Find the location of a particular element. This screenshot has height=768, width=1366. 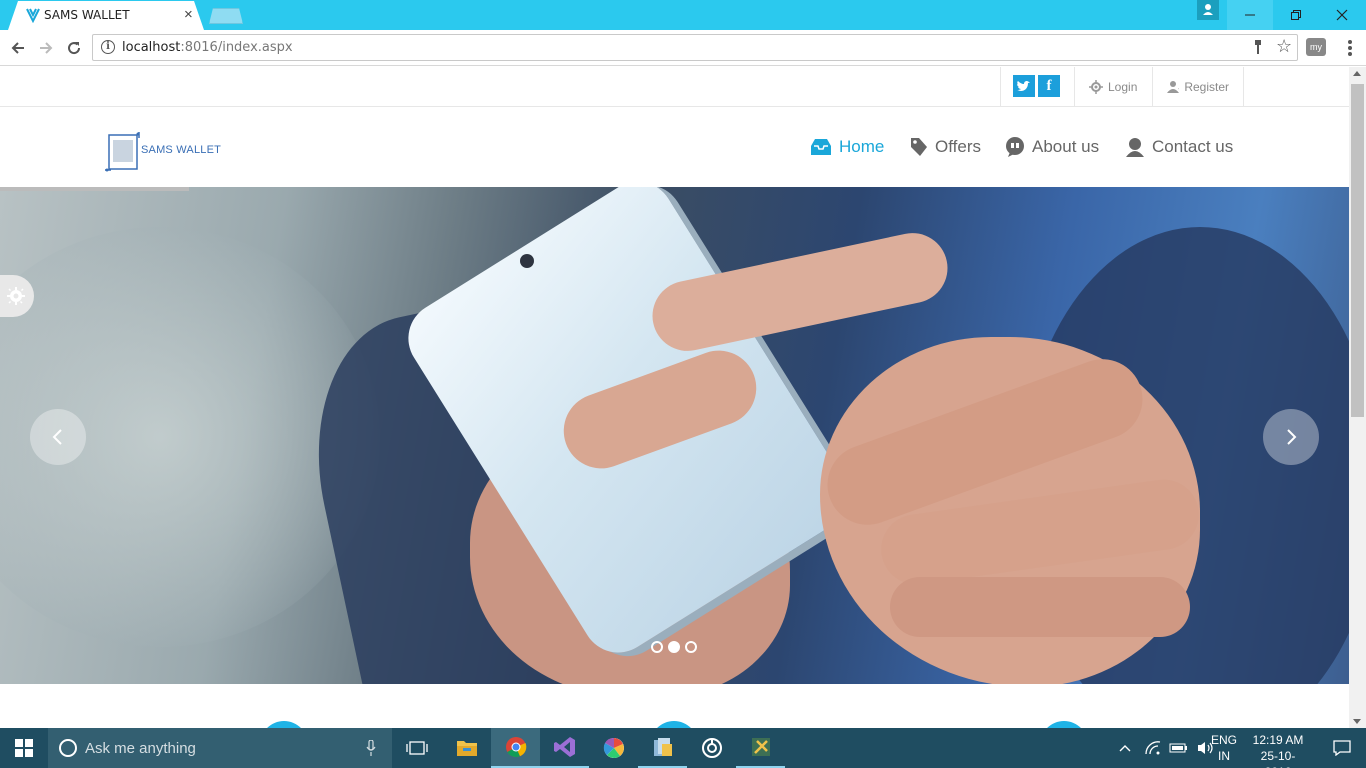

input-language: ENG IN is located at coordinates (1224, 748).